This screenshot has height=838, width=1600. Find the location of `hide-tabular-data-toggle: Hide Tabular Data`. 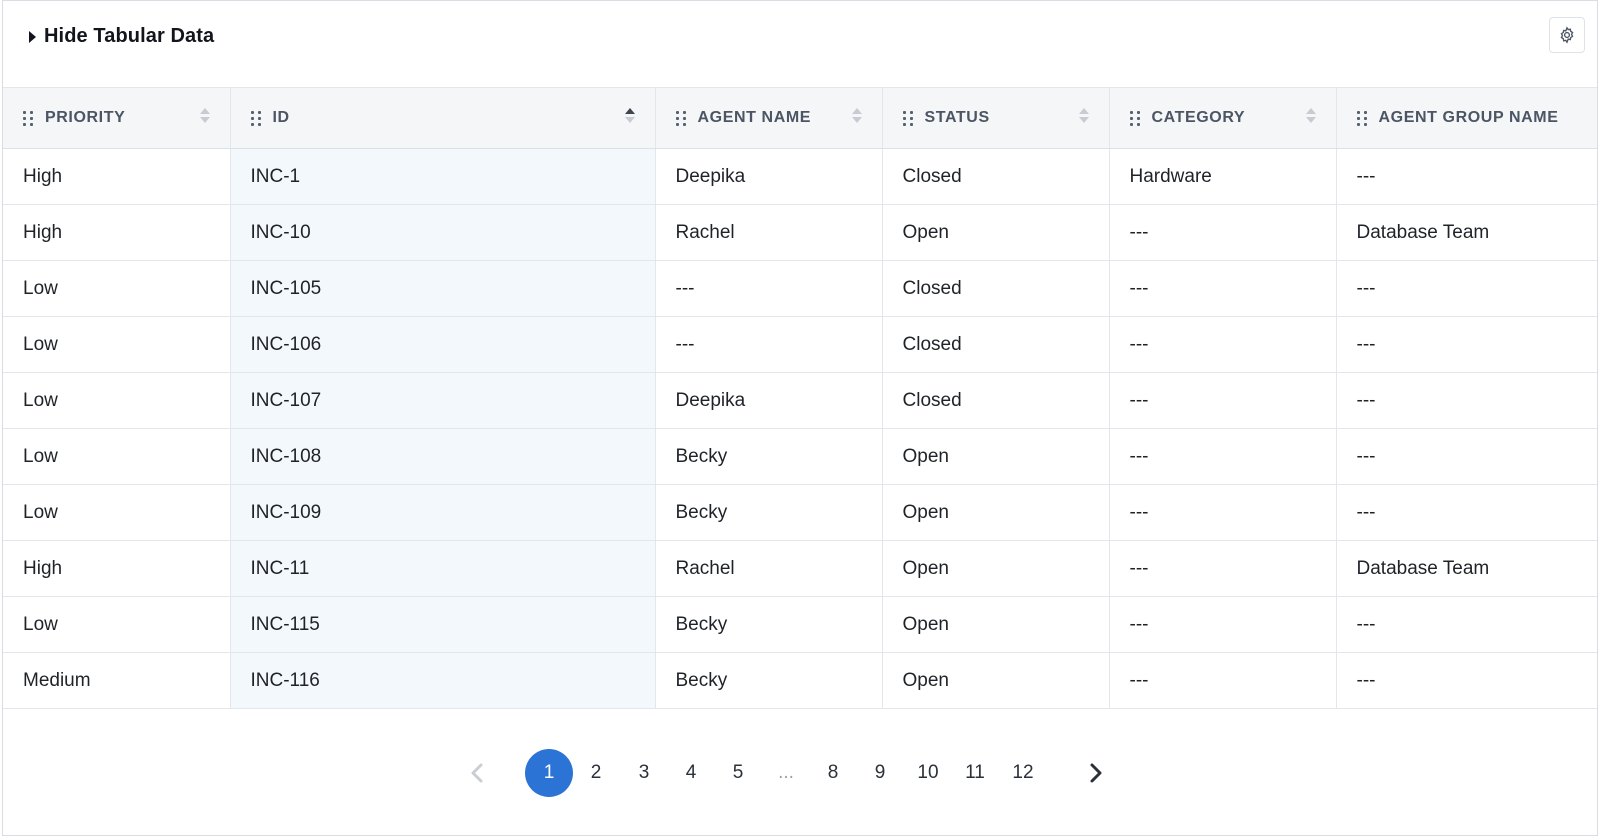

hide-tabular-data-toggle: Hide Tabular Data is located at coordinates (121, 36).